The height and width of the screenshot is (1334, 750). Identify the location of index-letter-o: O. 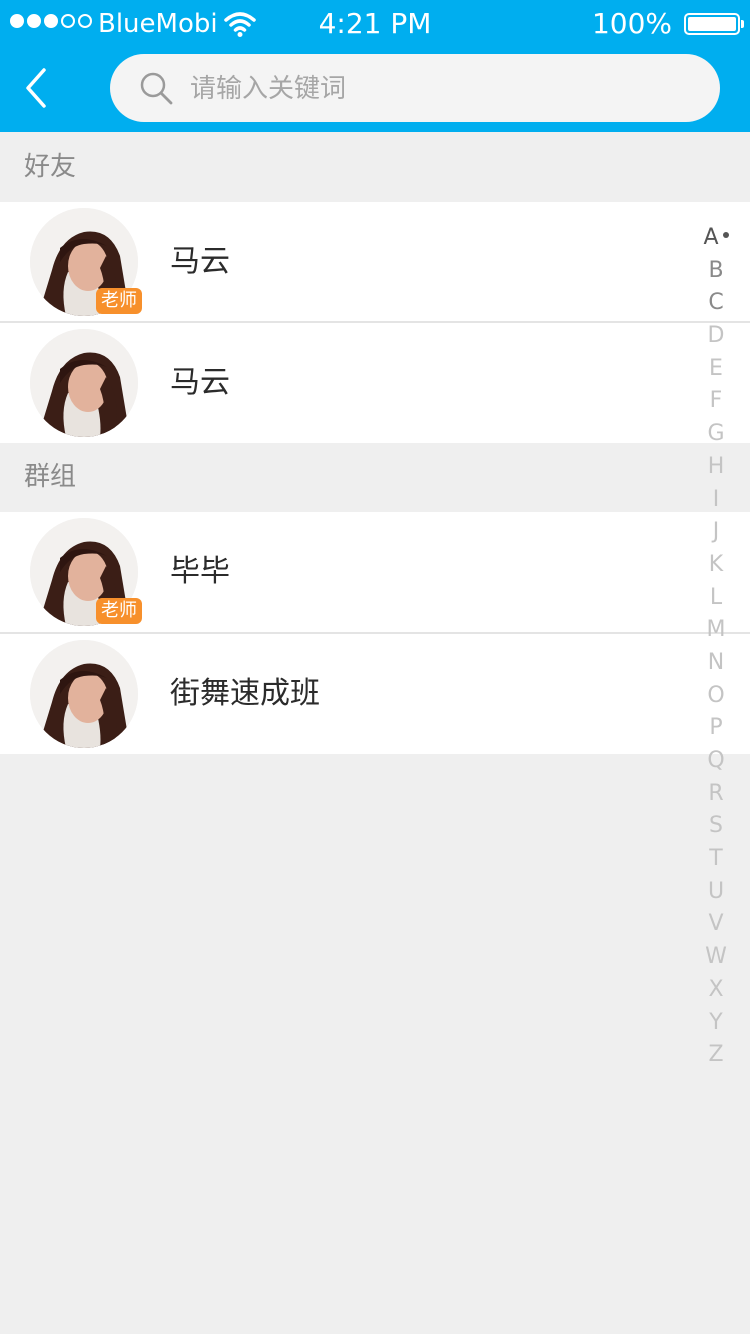
(715, 696).